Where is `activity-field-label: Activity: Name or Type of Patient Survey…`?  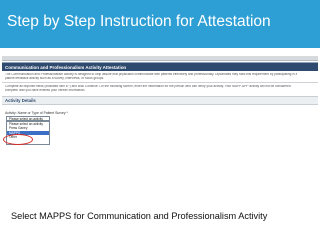
activity-field-label: Activity: Name or Type of Patient Survey… is located at coordinates (36, 113).